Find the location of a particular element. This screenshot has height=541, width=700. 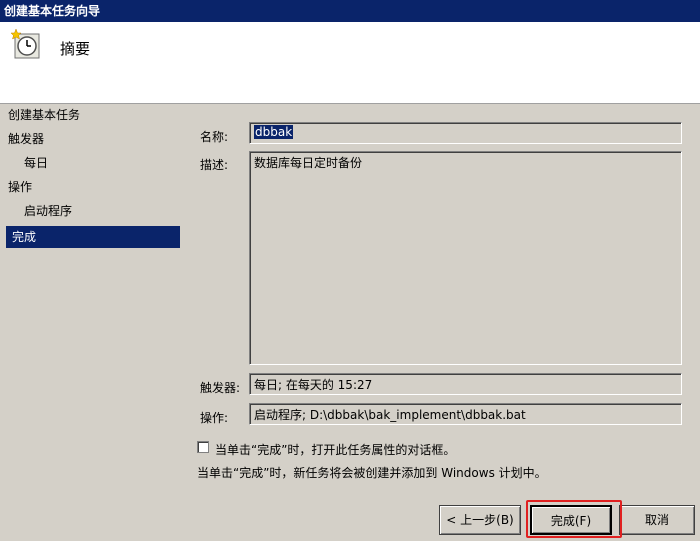

description-label: 描述: is located at coordinates (214, 165).